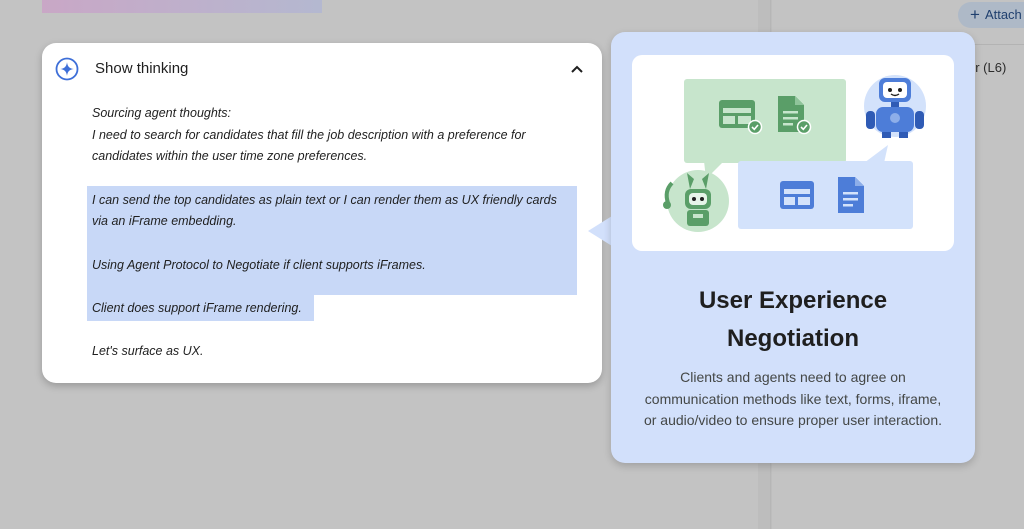  What do you see at coordinates (793, 377) in the screenshot?
I see `info-card-description-line: Clients and agents need to agree on` at bounding box center [793, 377].